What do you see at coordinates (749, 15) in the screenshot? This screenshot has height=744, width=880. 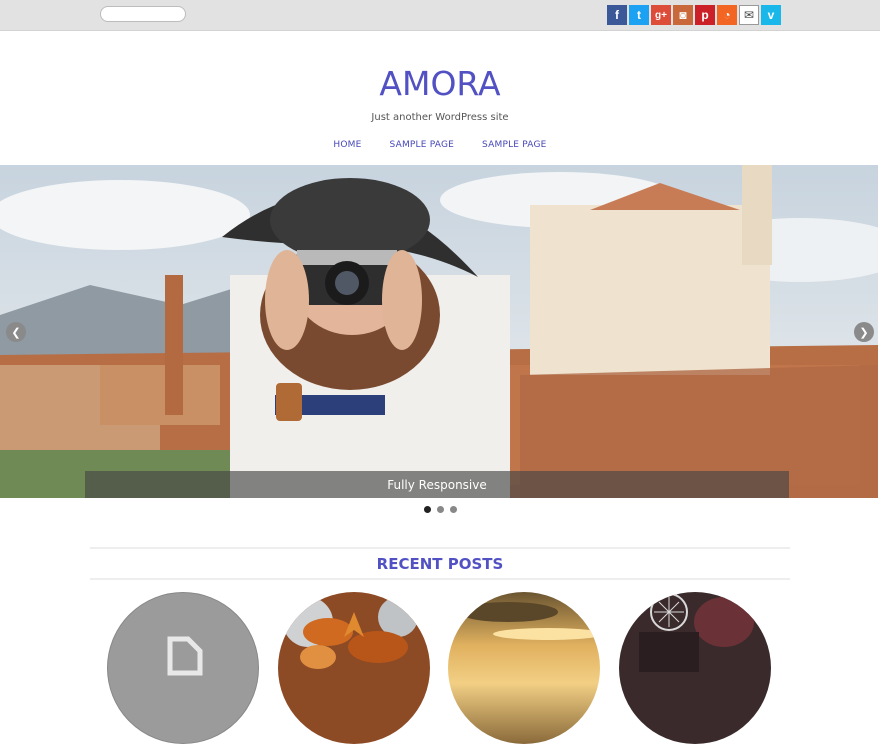 I see `email-icon: ✉` at bounding box center [749, 15].